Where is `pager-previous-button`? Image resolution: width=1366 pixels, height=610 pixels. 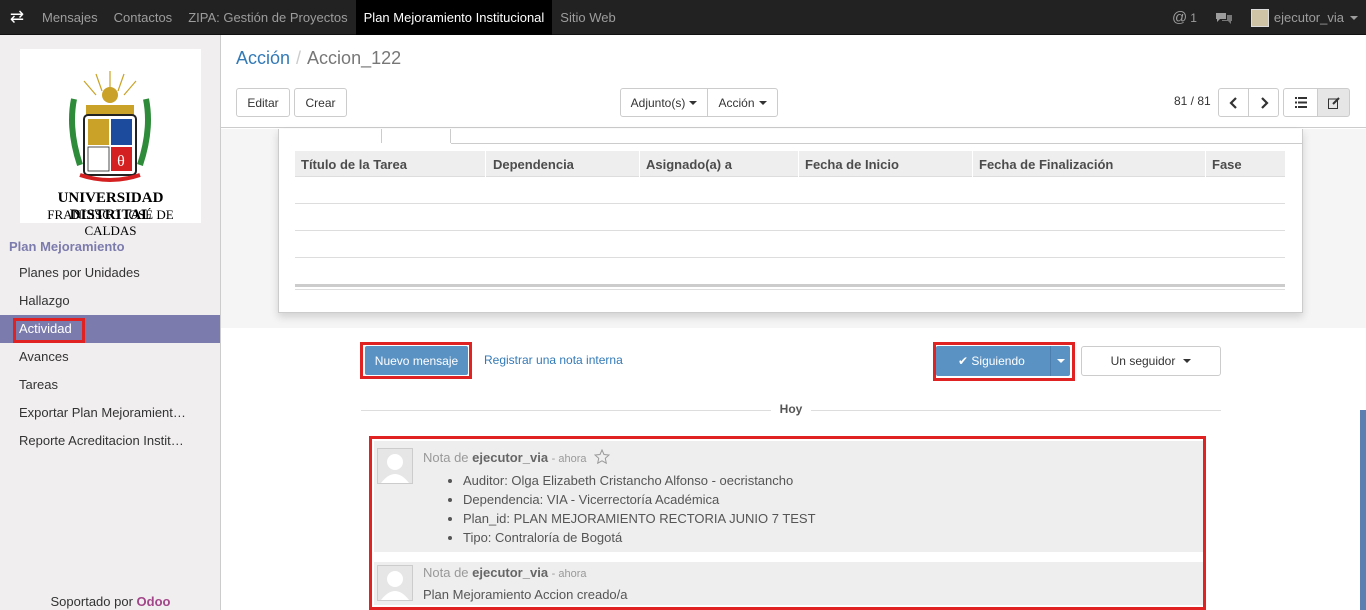 pager-previous-button is located at coordinates (1233, 102).